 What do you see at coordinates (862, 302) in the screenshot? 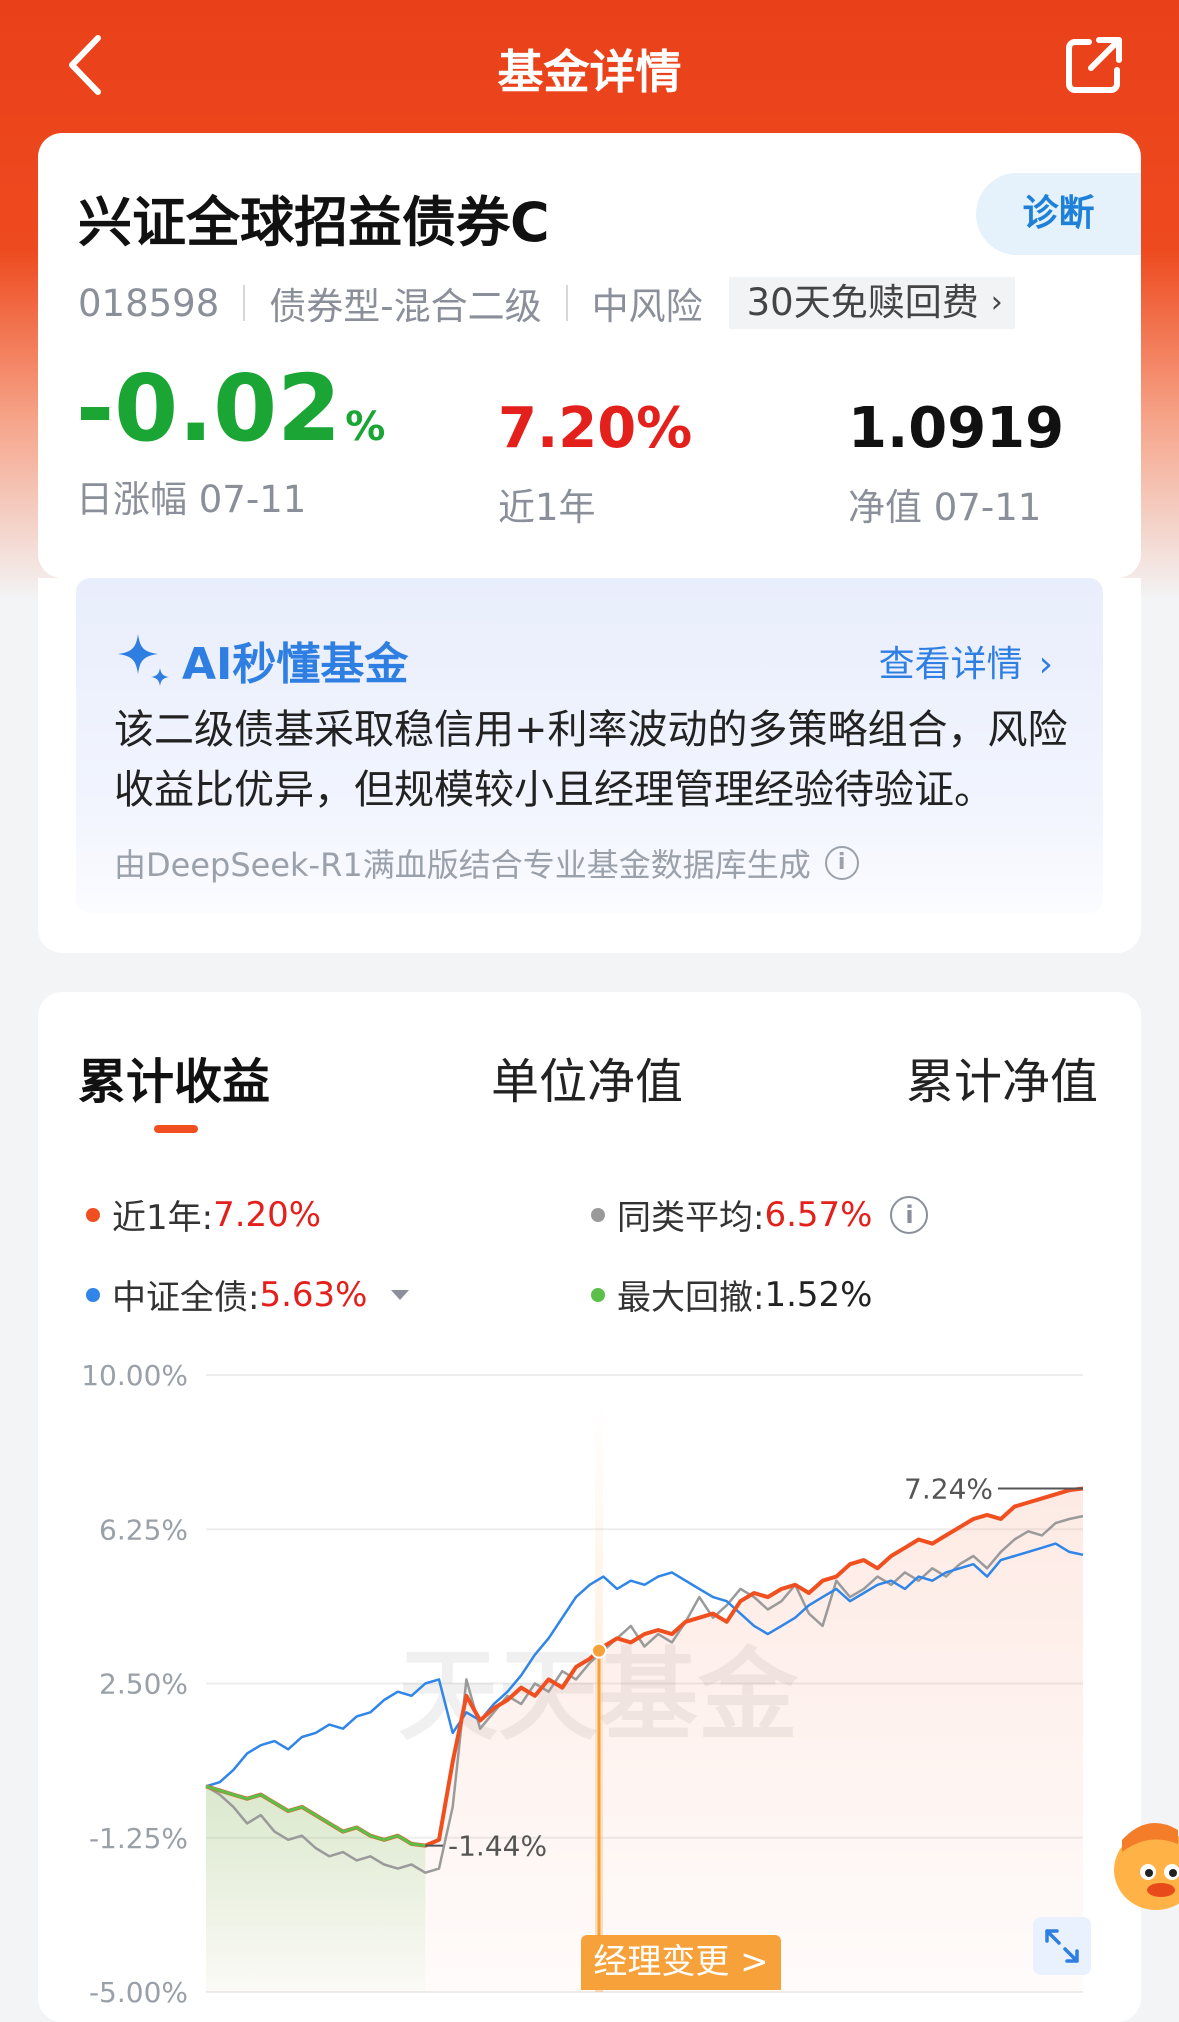
I see `fee-badge-label: 30天免赎回费` at bounding box center [862, 302].